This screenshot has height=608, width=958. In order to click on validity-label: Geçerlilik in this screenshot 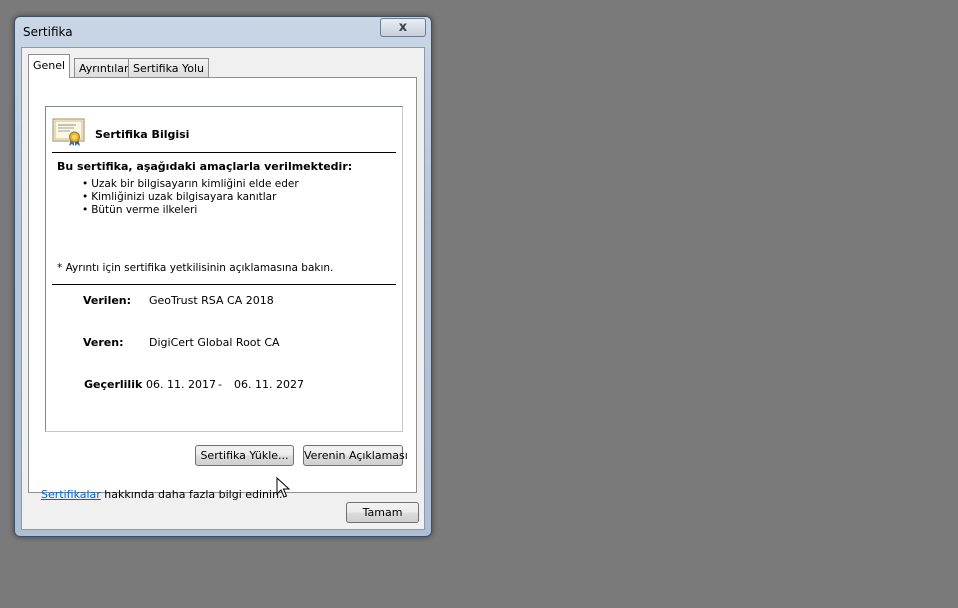, I will do `click(113, 384)`.